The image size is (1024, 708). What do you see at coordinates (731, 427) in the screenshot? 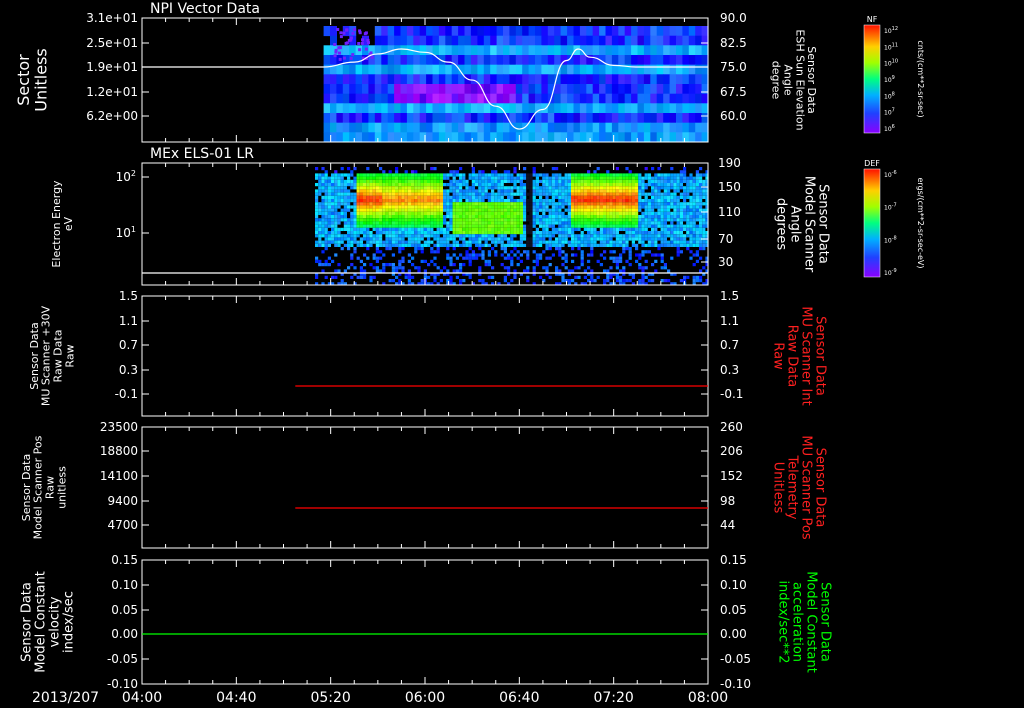
I see `y-tick-label-right: 260` at bounding box center [731, 427].